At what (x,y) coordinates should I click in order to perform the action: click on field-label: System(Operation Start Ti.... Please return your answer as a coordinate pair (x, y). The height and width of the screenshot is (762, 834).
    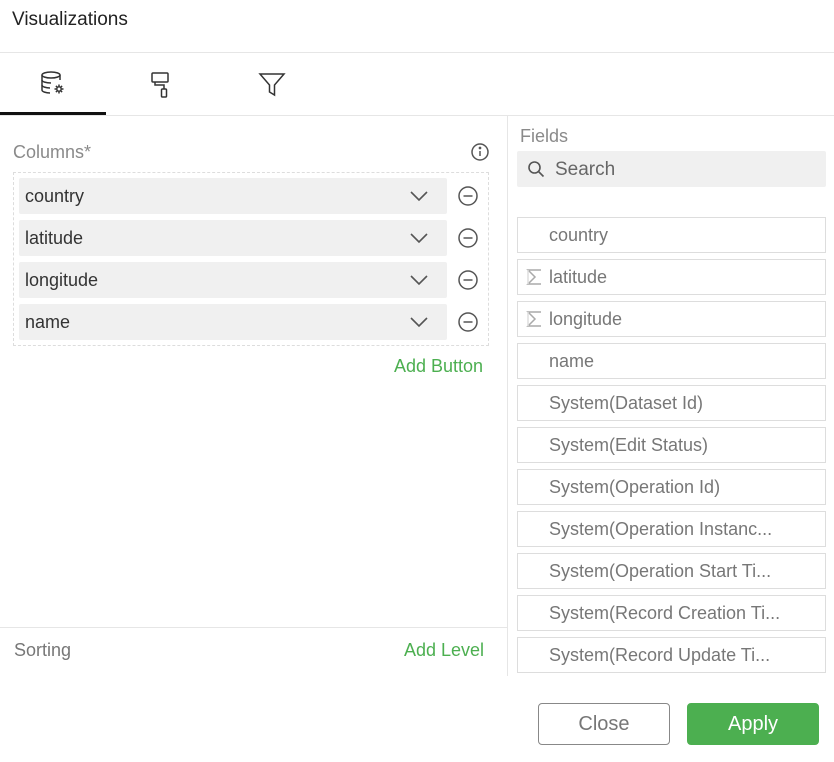
    Looking at the image, I should click on (660, 571).